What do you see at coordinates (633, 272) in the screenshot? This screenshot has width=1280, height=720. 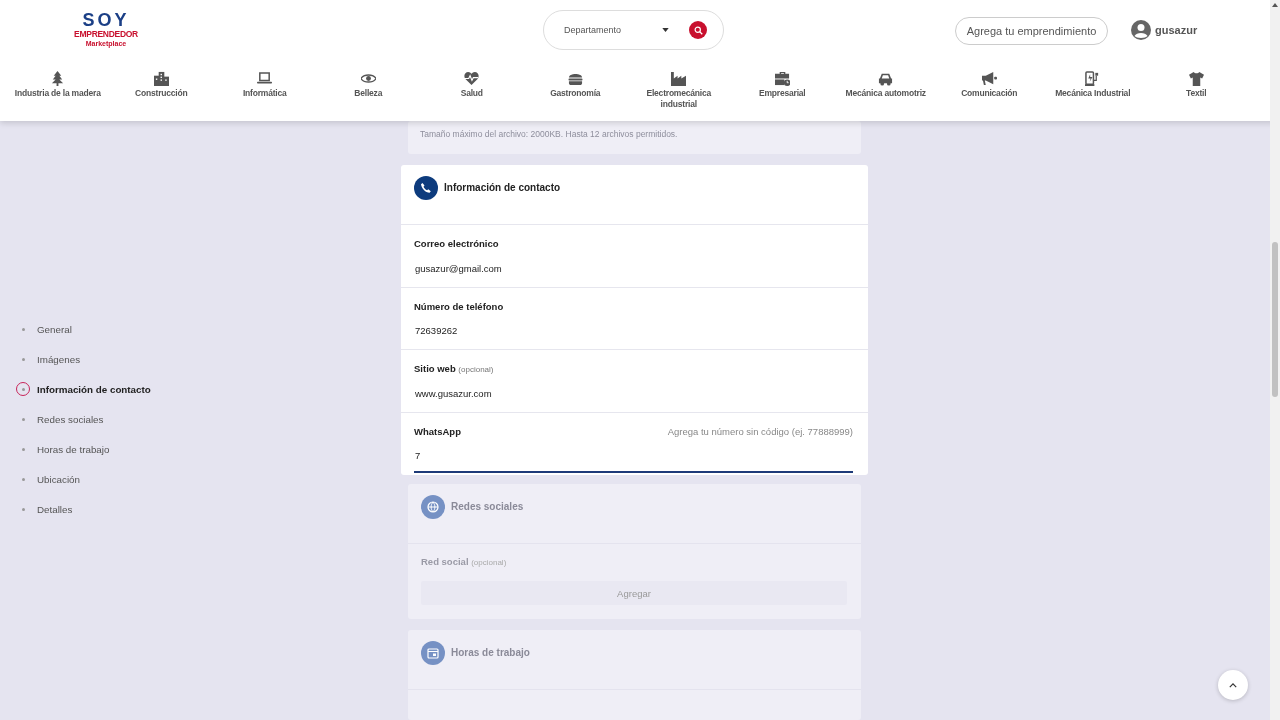 I see `input-field: gusazur@gmail.com` at bounding box center [633, 272].